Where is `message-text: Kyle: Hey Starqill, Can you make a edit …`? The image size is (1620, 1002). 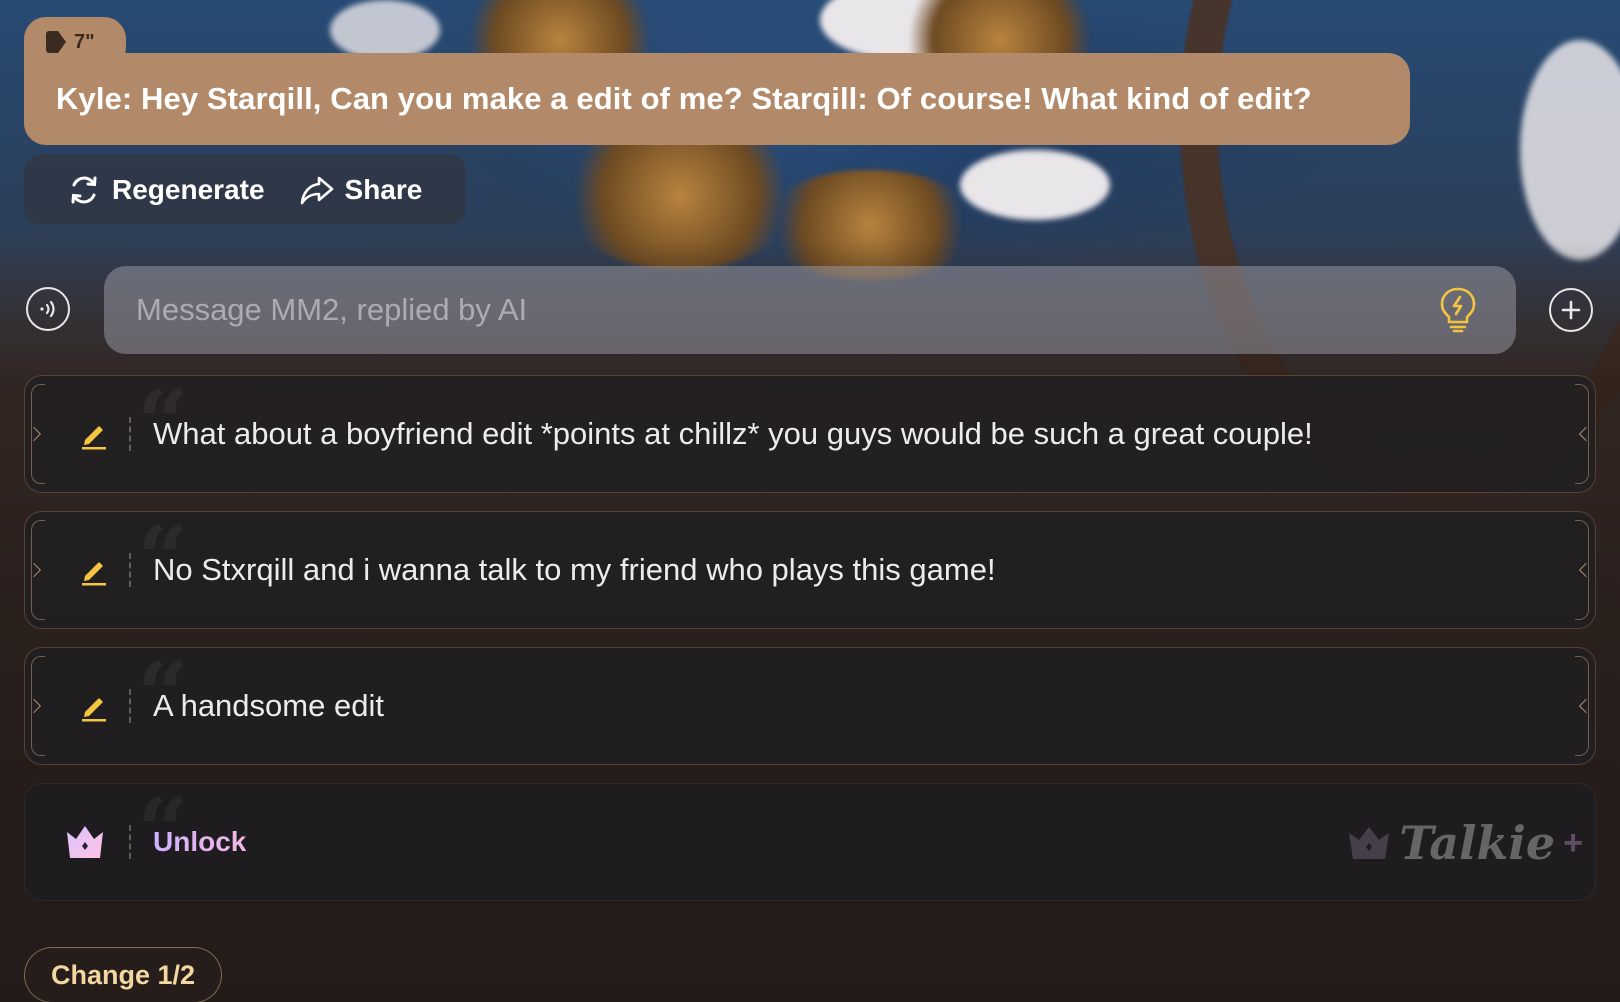
message-text: Kyle: Hey Starqill, Can you make a edit … is located at coordinates (684, 98).